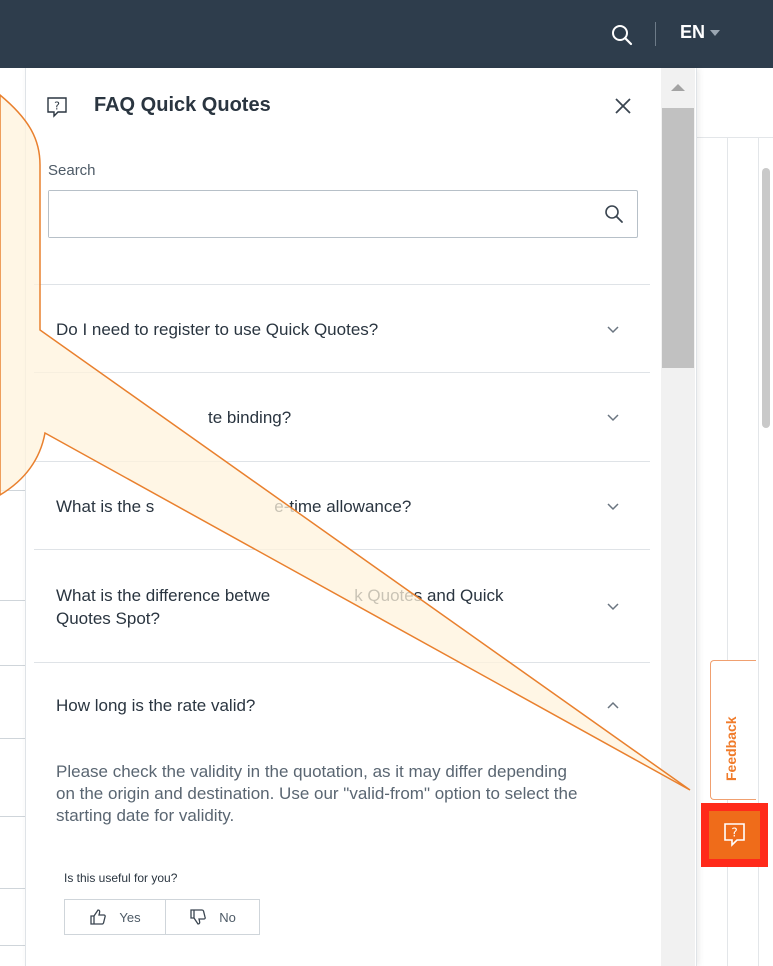  I want to click on faq-question-text: What is the difference betwe, so click(163, 595).